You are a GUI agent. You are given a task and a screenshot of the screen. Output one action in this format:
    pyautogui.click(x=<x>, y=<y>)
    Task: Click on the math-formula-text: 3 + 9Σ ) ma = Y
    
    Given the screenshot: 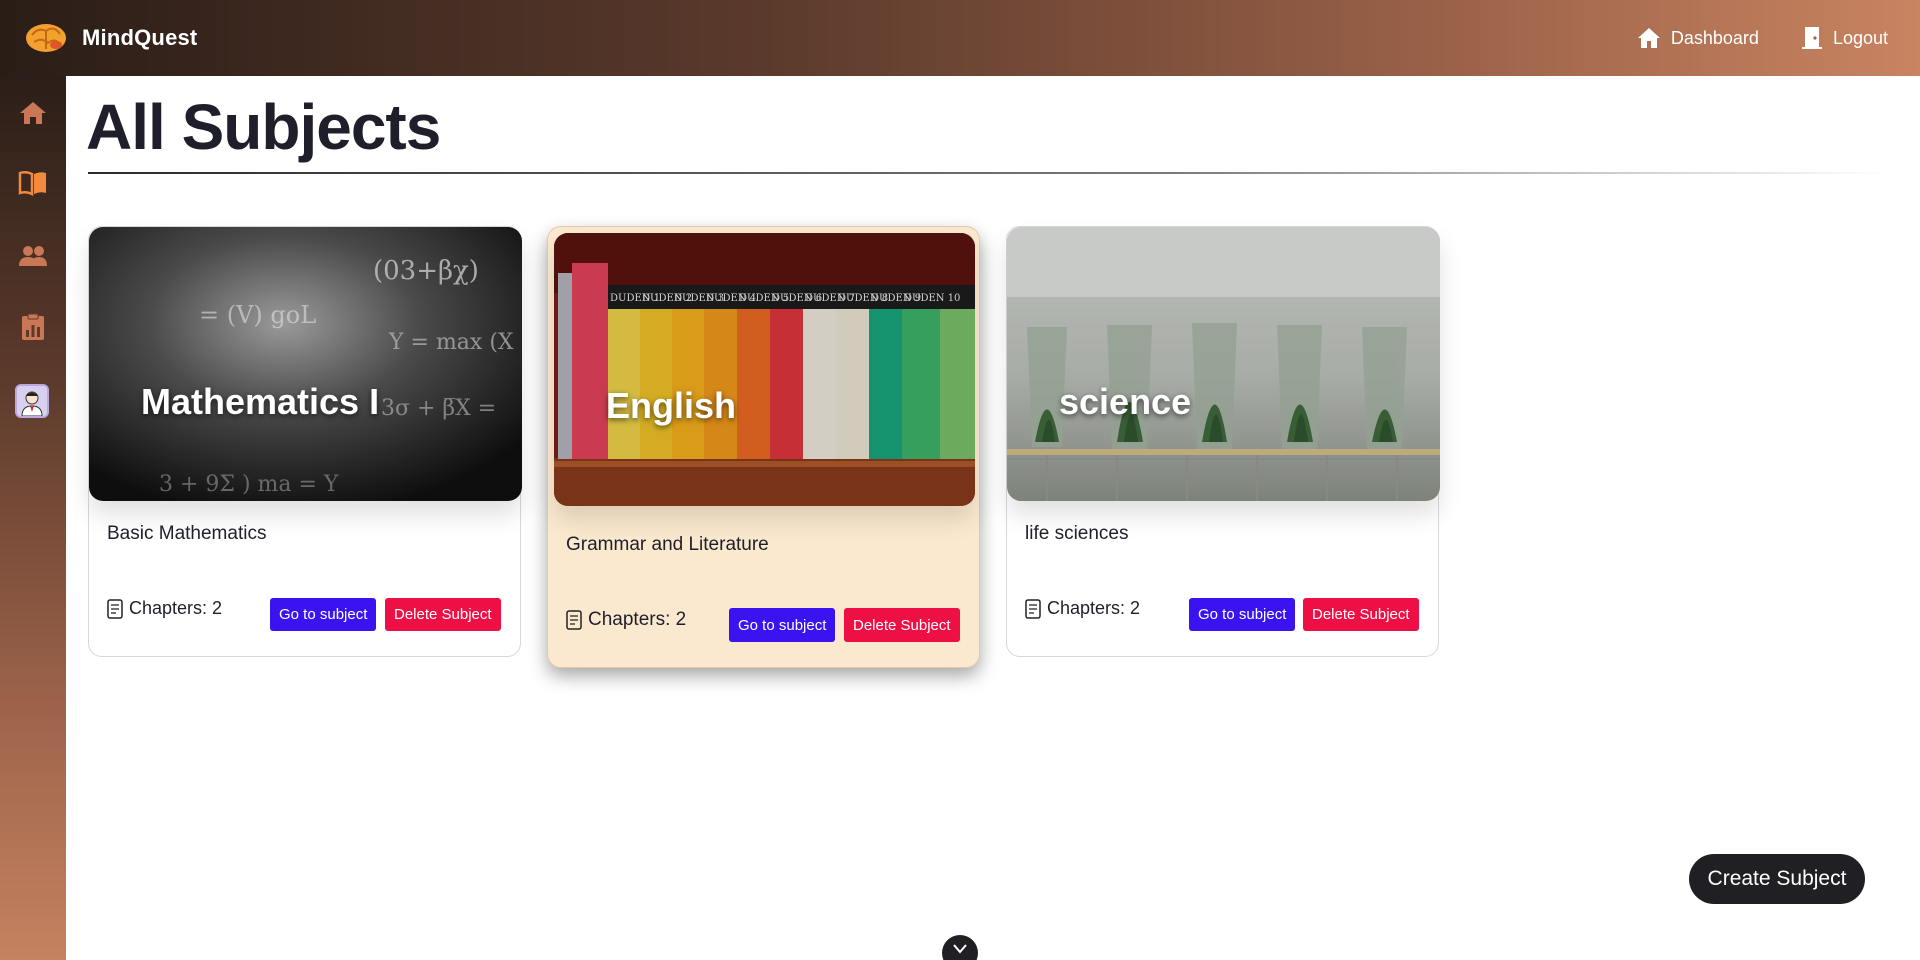 What is the action you would take?
    pyautogui.click(x=249, y=484)
    